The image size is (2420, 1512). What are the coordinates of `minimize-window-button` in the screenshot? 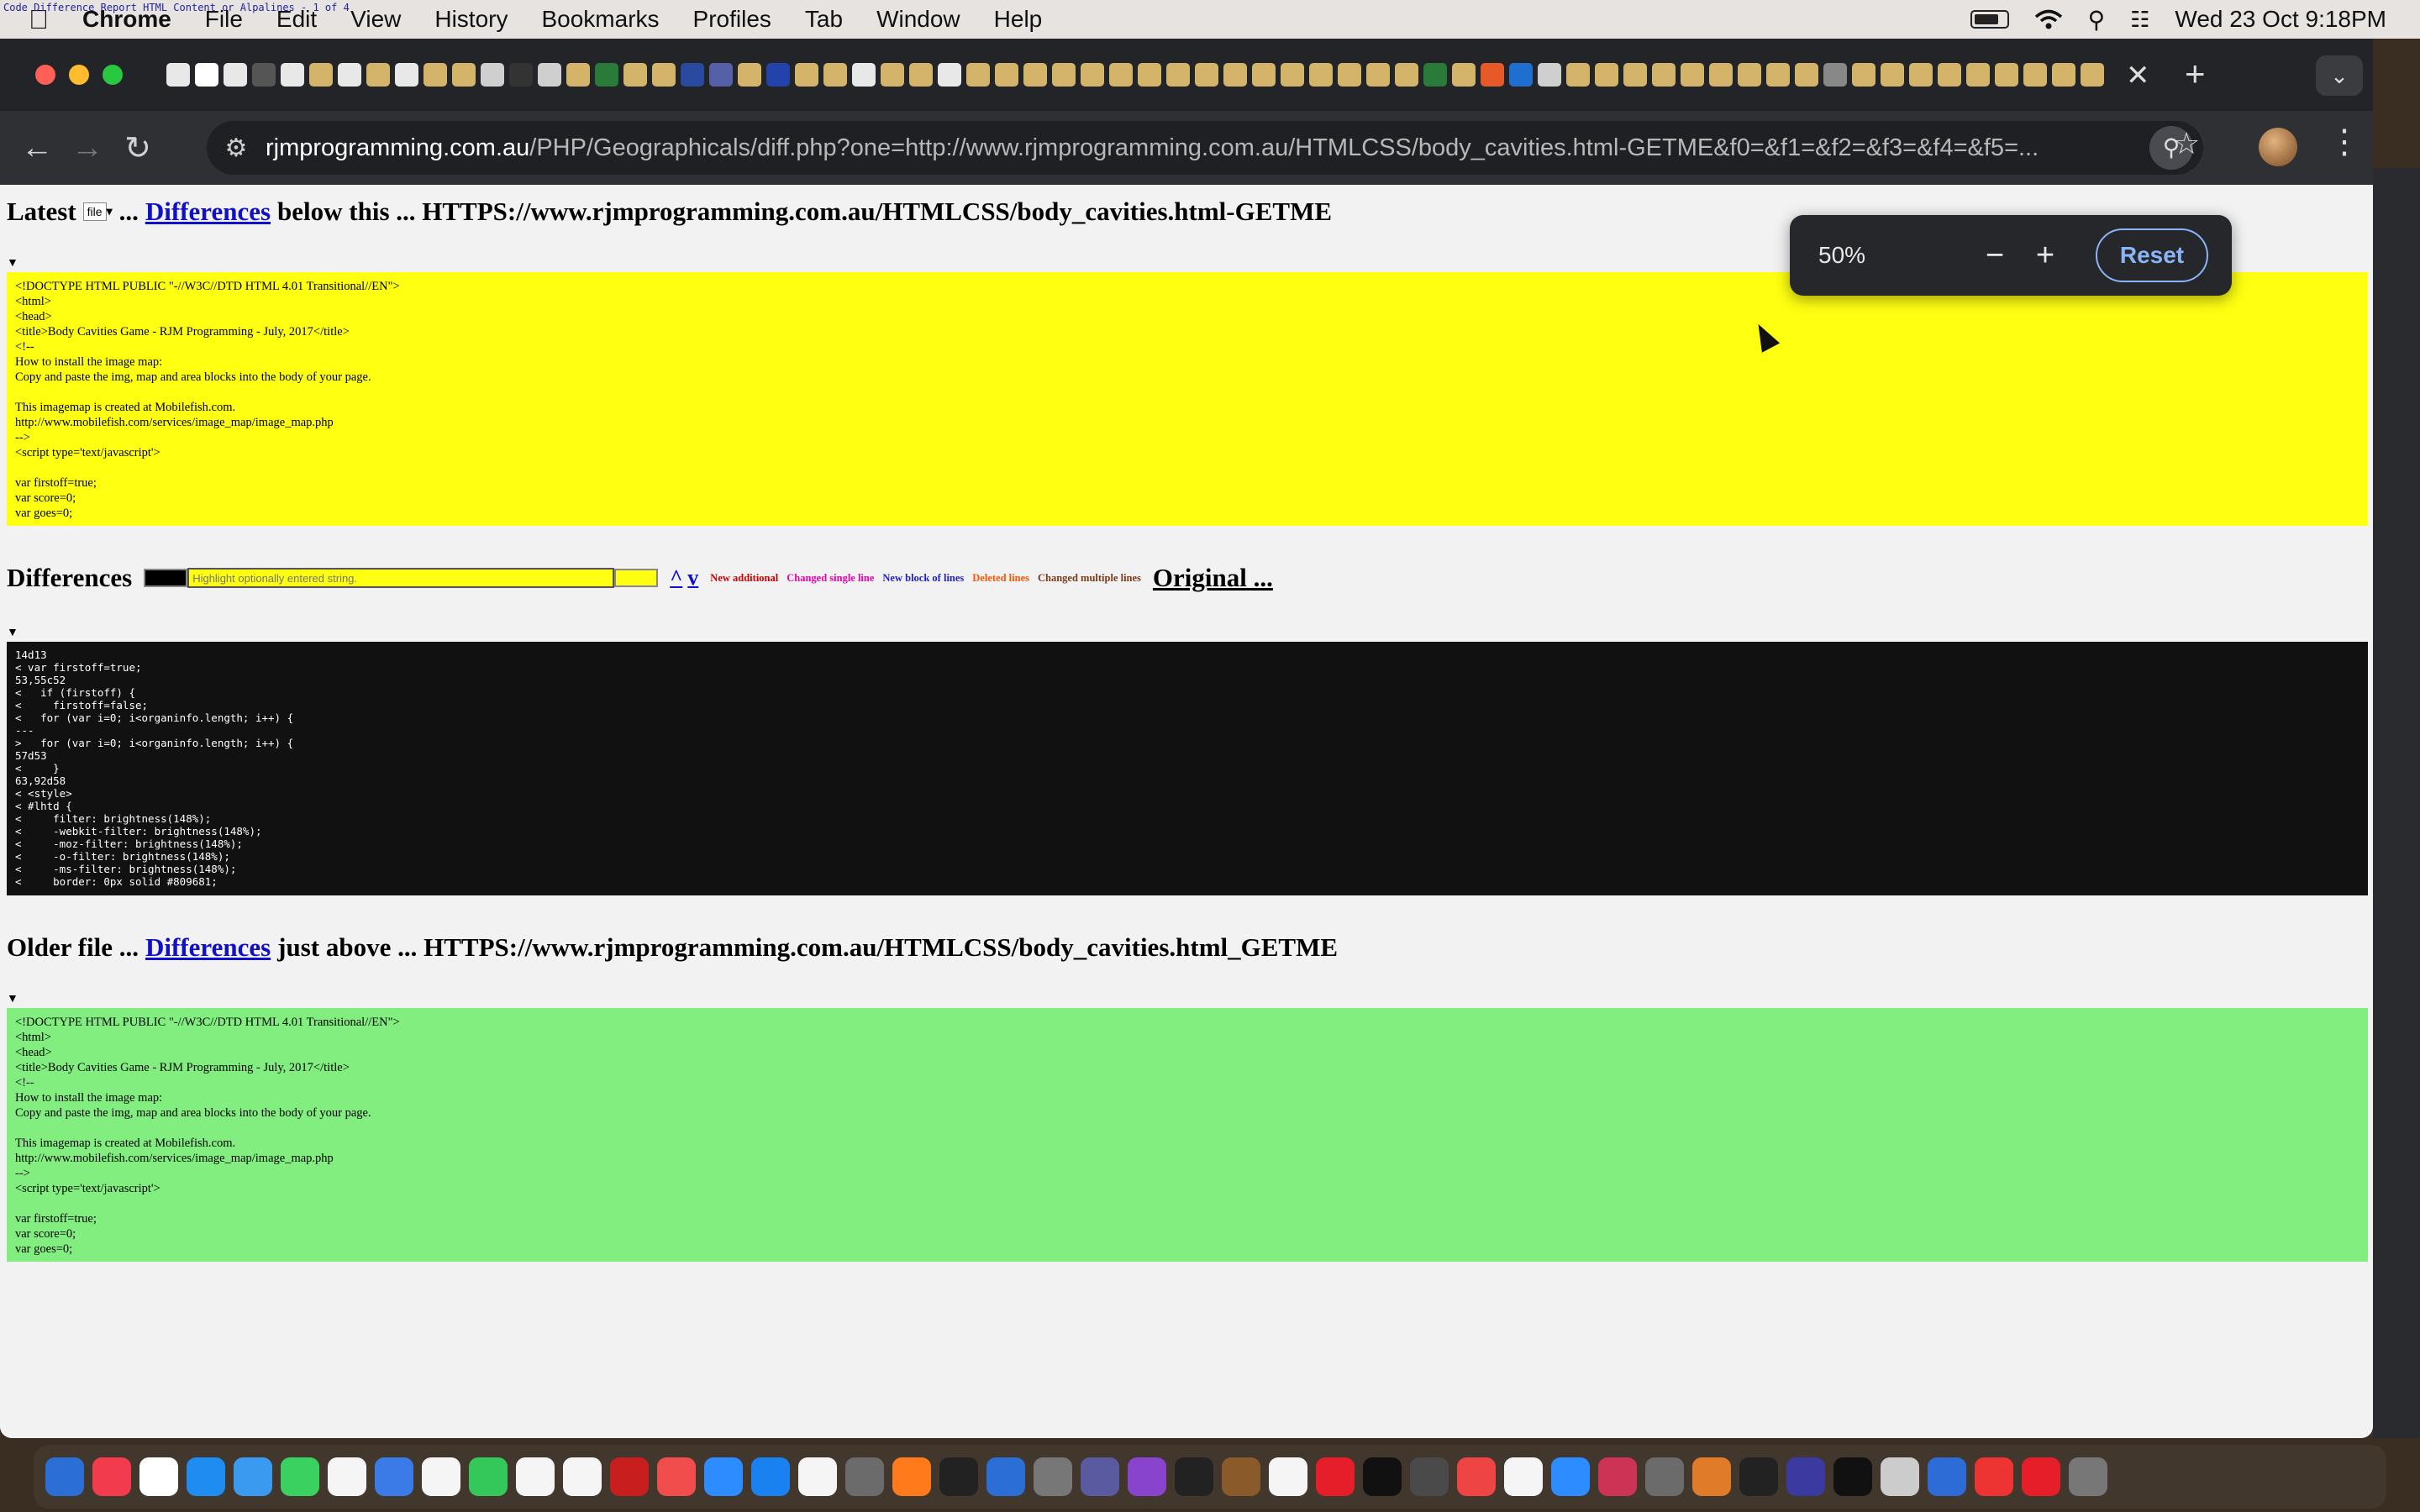 It's located at (79, 75).